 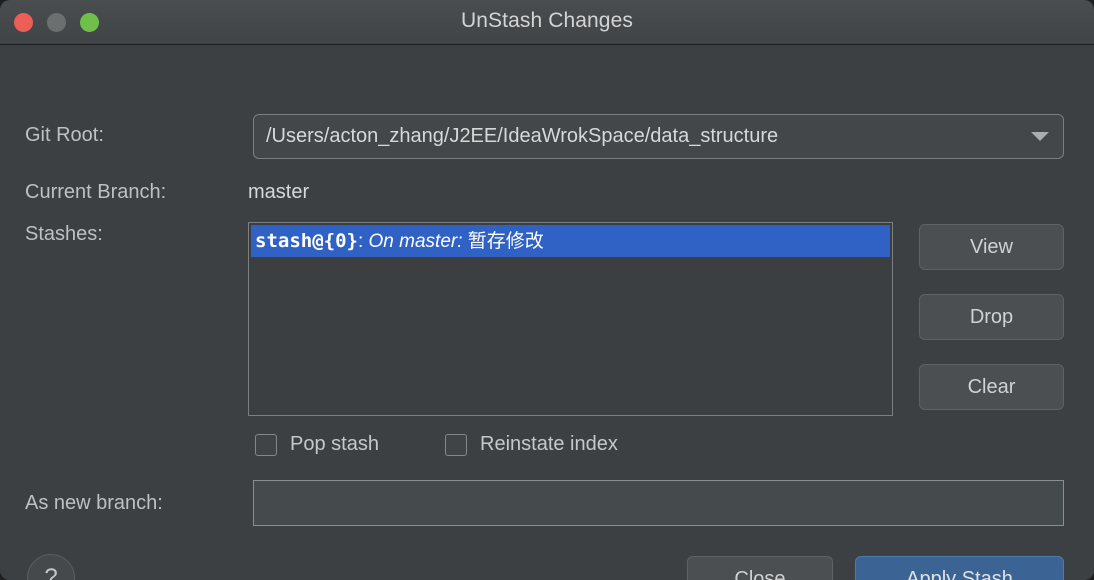 What do you see at coordinates (1040, 136) in the screenshot?
I see `chevron-down-icon` at bounding box center [1040, 136].